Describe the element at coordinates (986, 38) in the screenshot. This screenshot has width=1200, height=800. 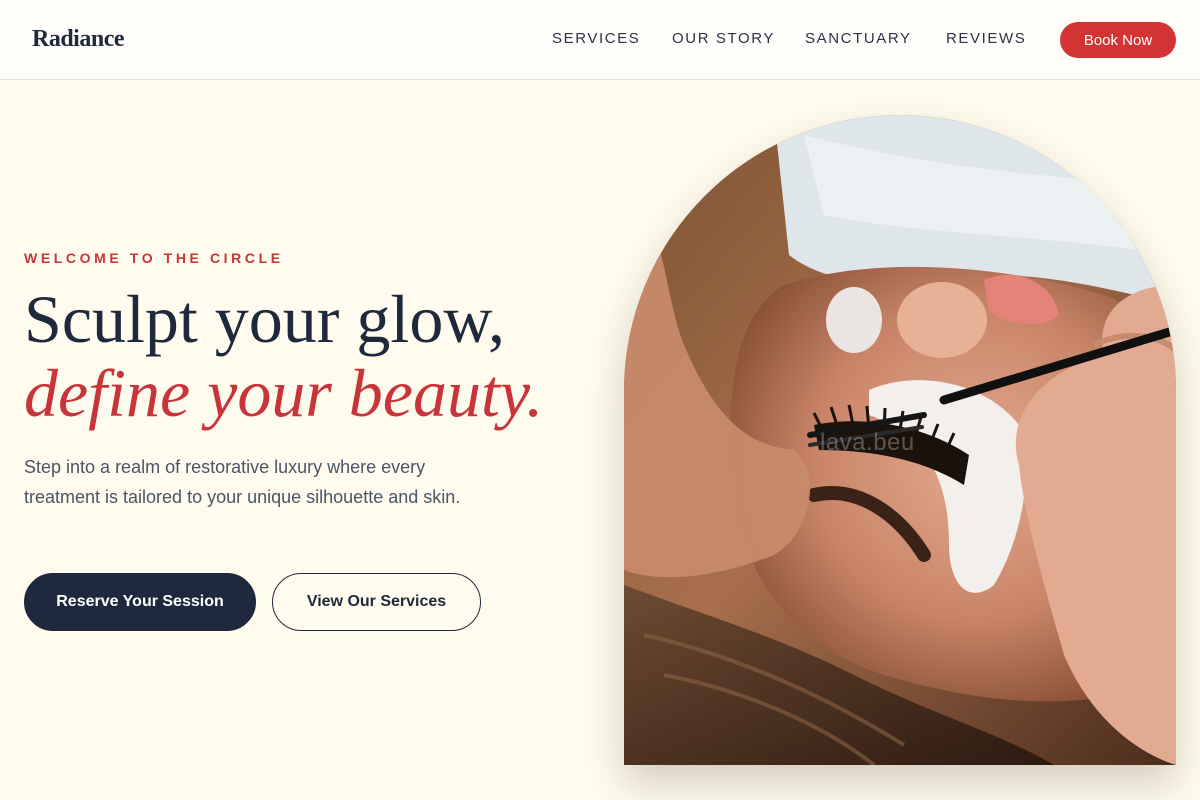
I see `nav-link-reviews: REVIEWS` at that location.